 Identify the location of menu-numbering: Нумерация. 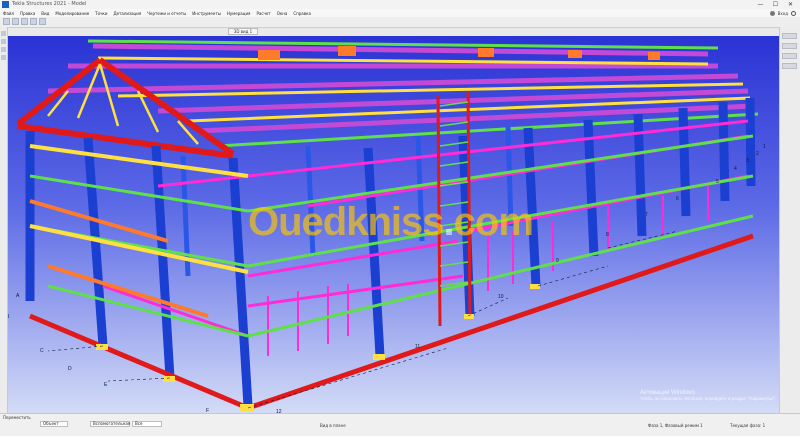
(239, 13).